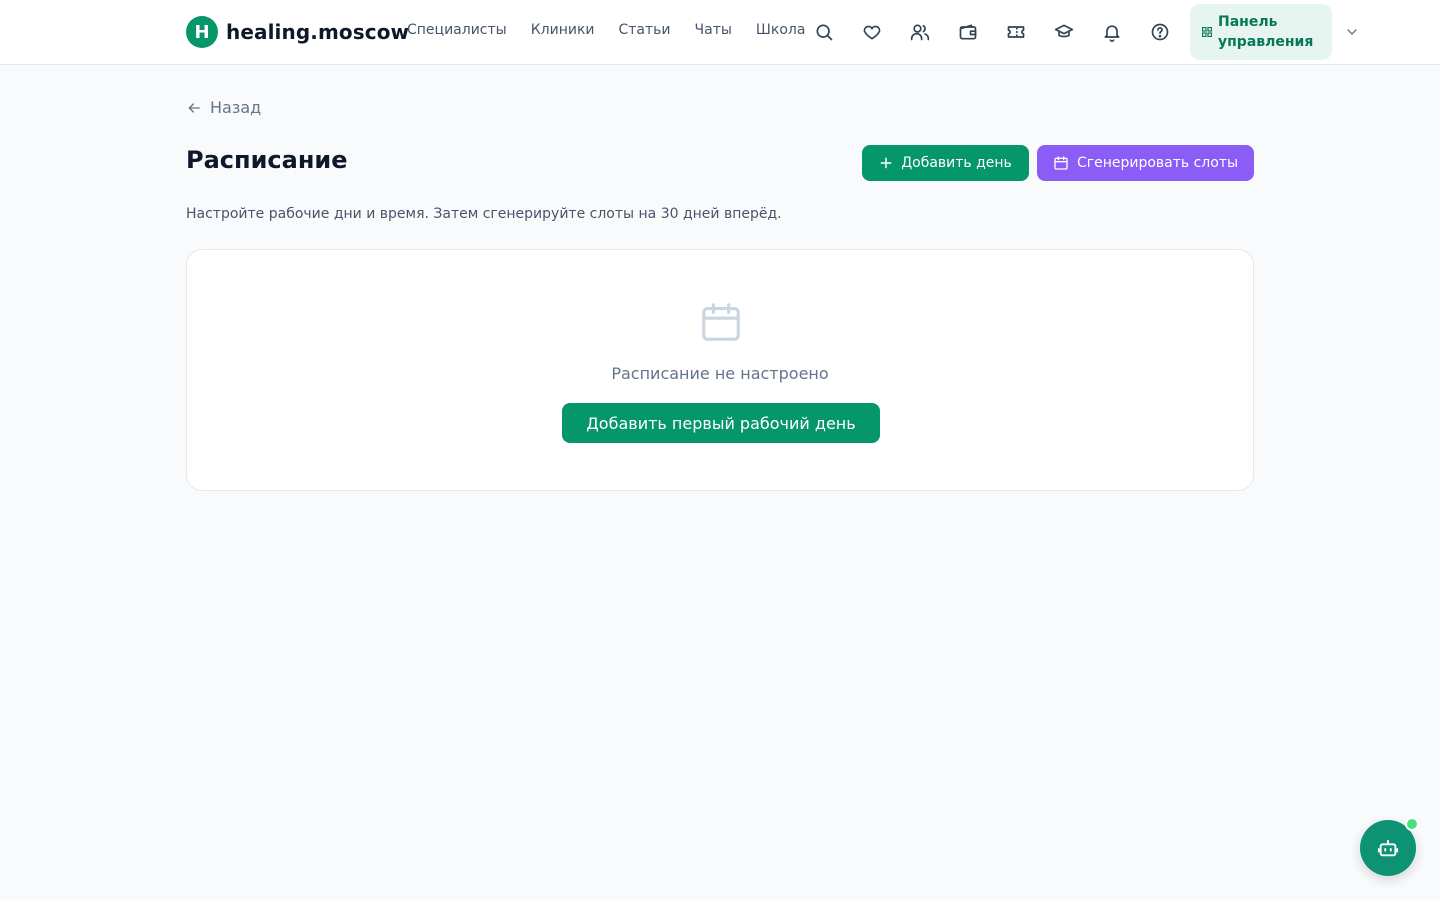 The height and width of the screenshot is (900, 1440). What do you see at coordinates (721, 423) in the screenshot?
I see `add-first-day-button: Добавить первый рабочий день` at bounding box center [721, 423].